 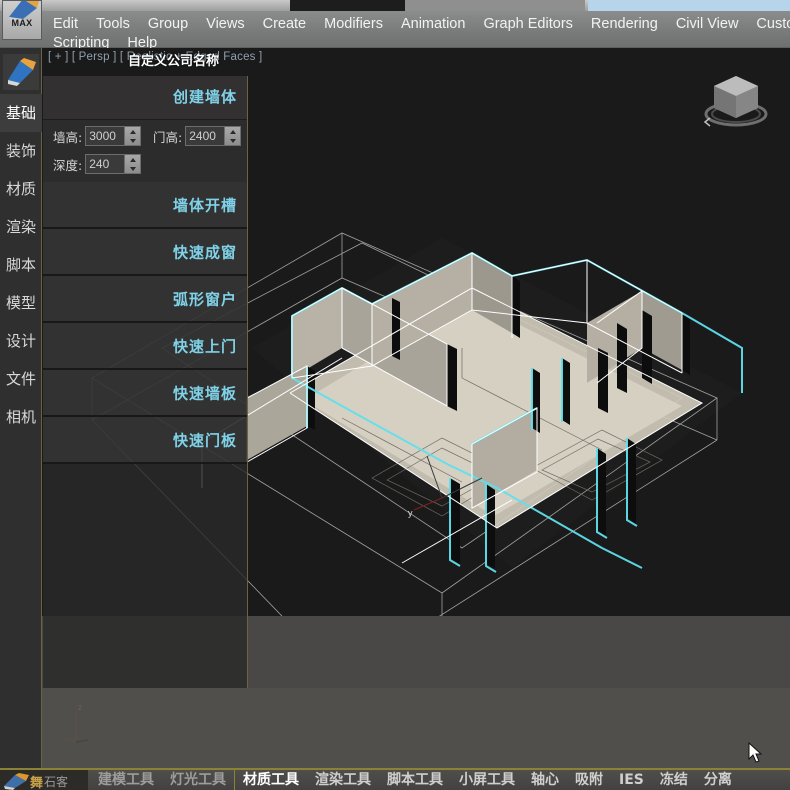 I want to click on quick-window-button-label: 快速成窗, so click(x=204, y=252).